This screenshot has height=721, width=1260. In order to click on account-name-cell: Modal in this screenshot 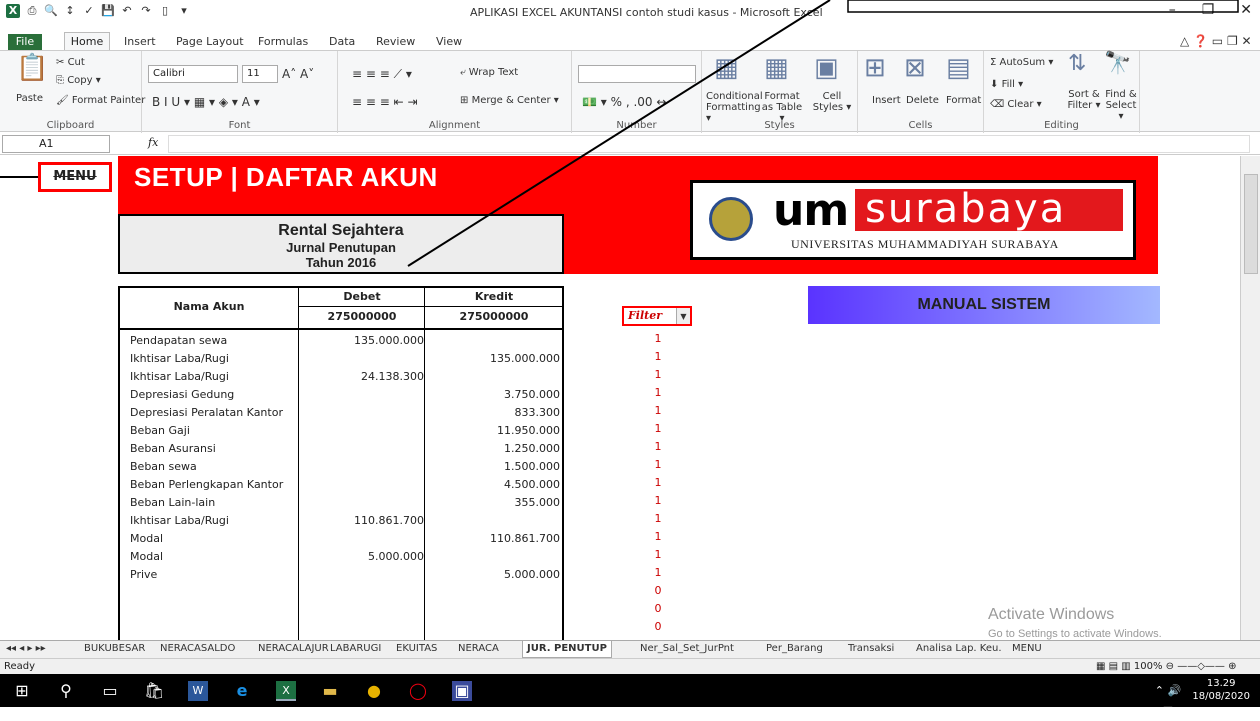, I will do `click(146, 539)`.